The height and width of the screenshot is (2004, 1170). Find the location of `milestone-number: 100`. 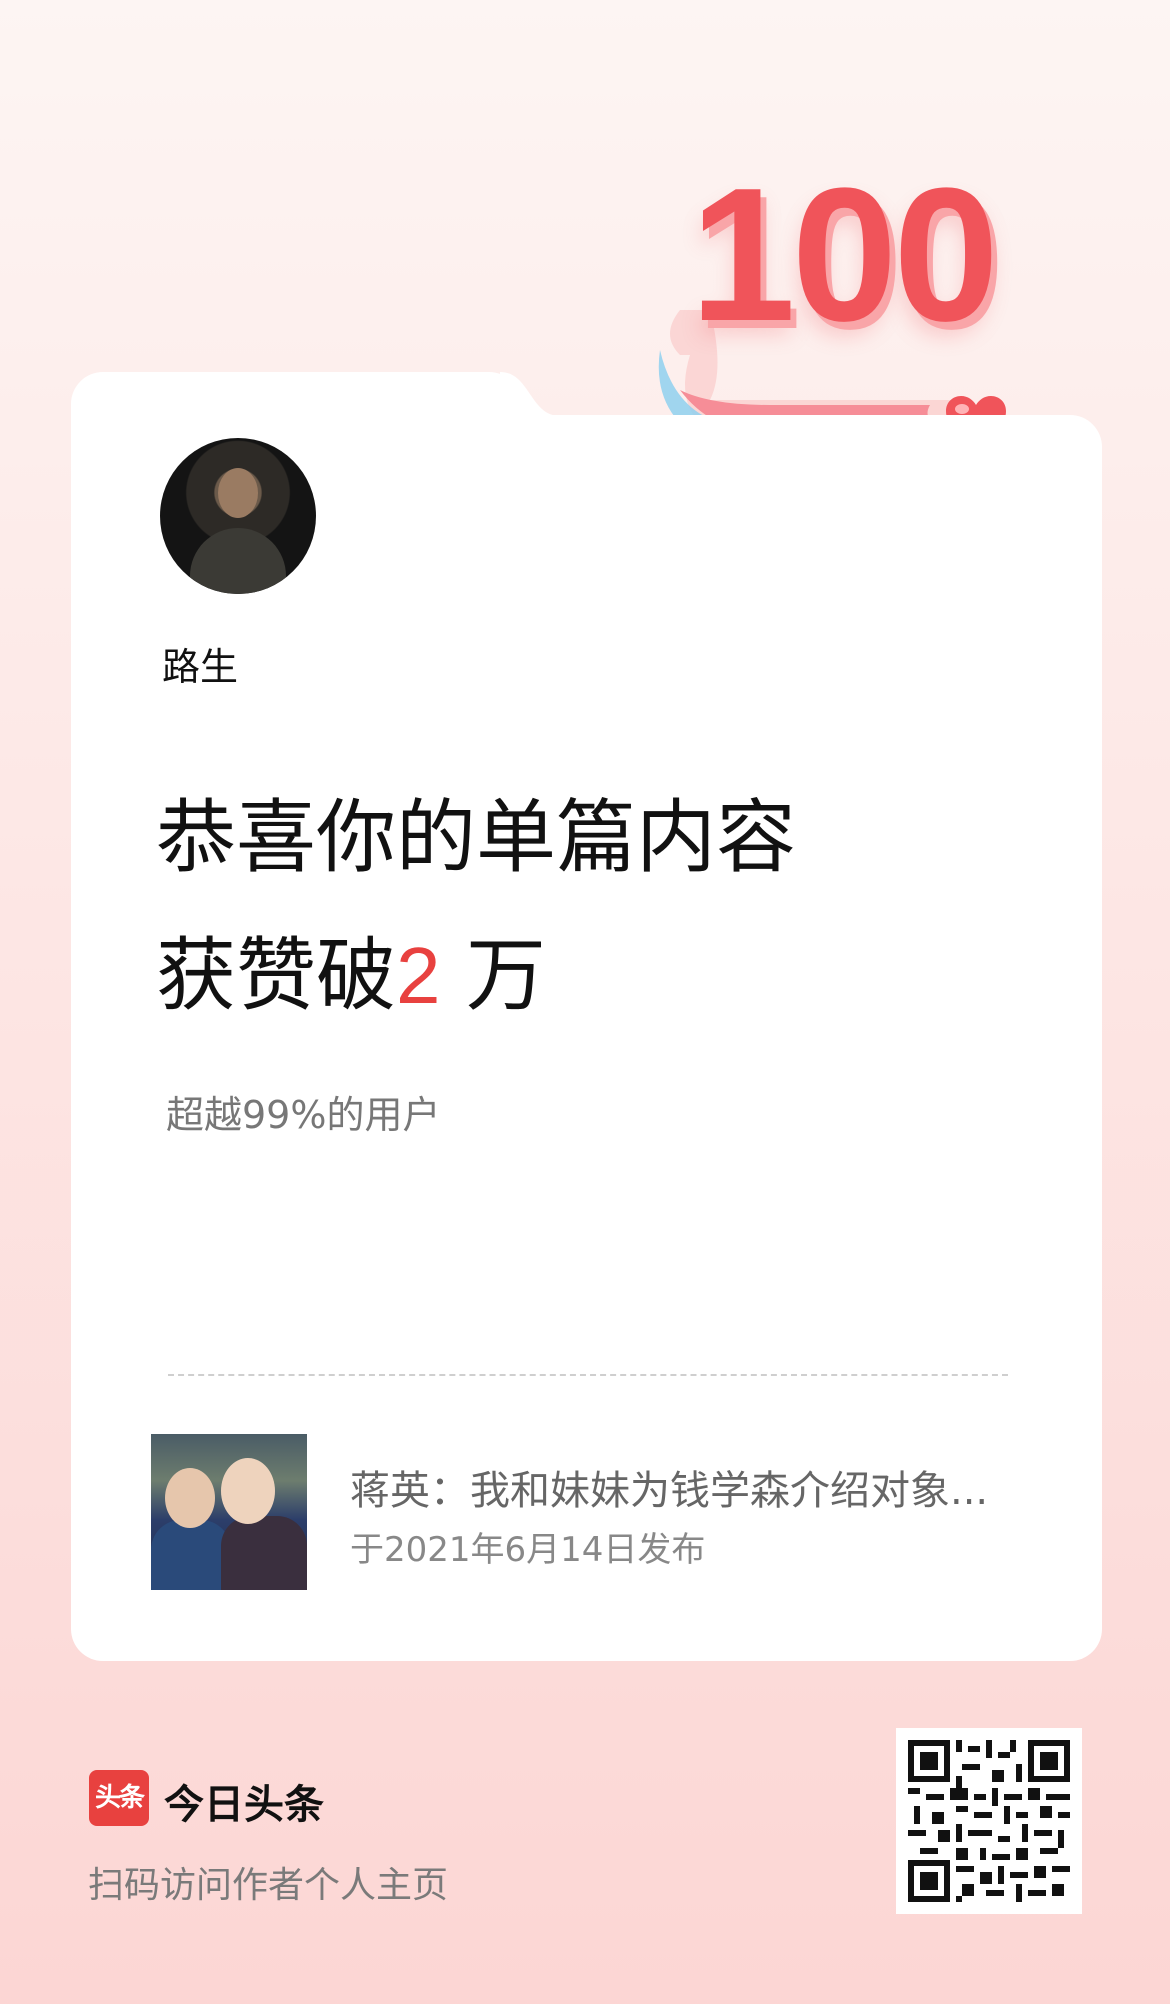

milestone-number: 100 is located at coordinates (844, 255).